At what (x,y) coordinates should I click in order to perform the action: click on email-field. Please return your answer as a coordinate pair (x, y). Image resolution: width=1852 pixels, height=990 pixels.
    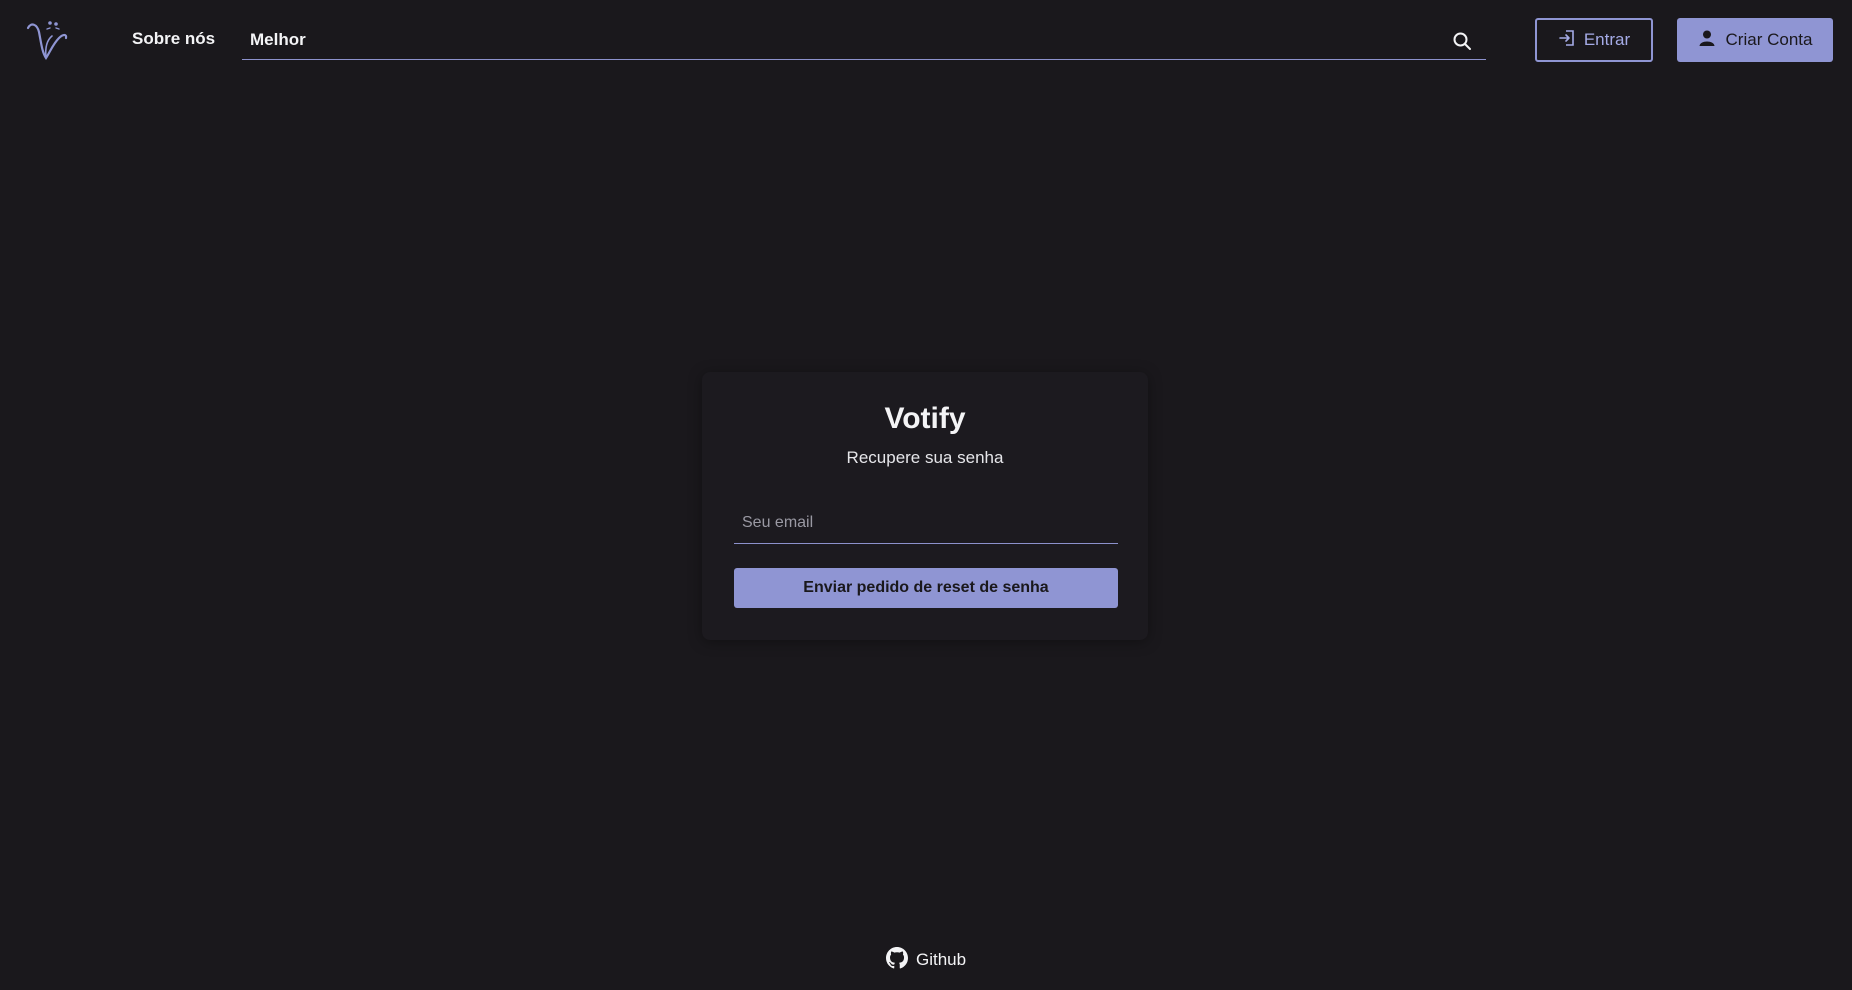
    Looking at the image, I should click on (926, 522).